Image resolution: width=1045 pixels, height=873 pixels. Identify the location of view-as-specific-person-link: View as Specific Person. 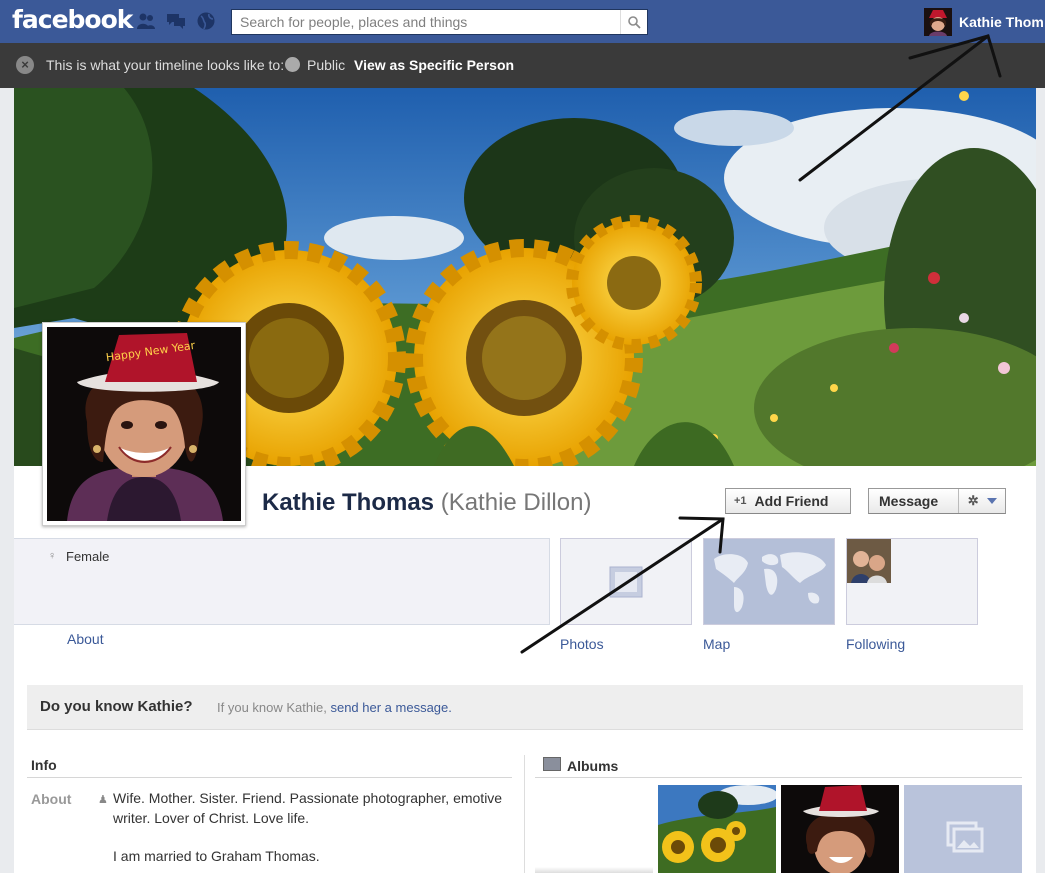
(434, 65).